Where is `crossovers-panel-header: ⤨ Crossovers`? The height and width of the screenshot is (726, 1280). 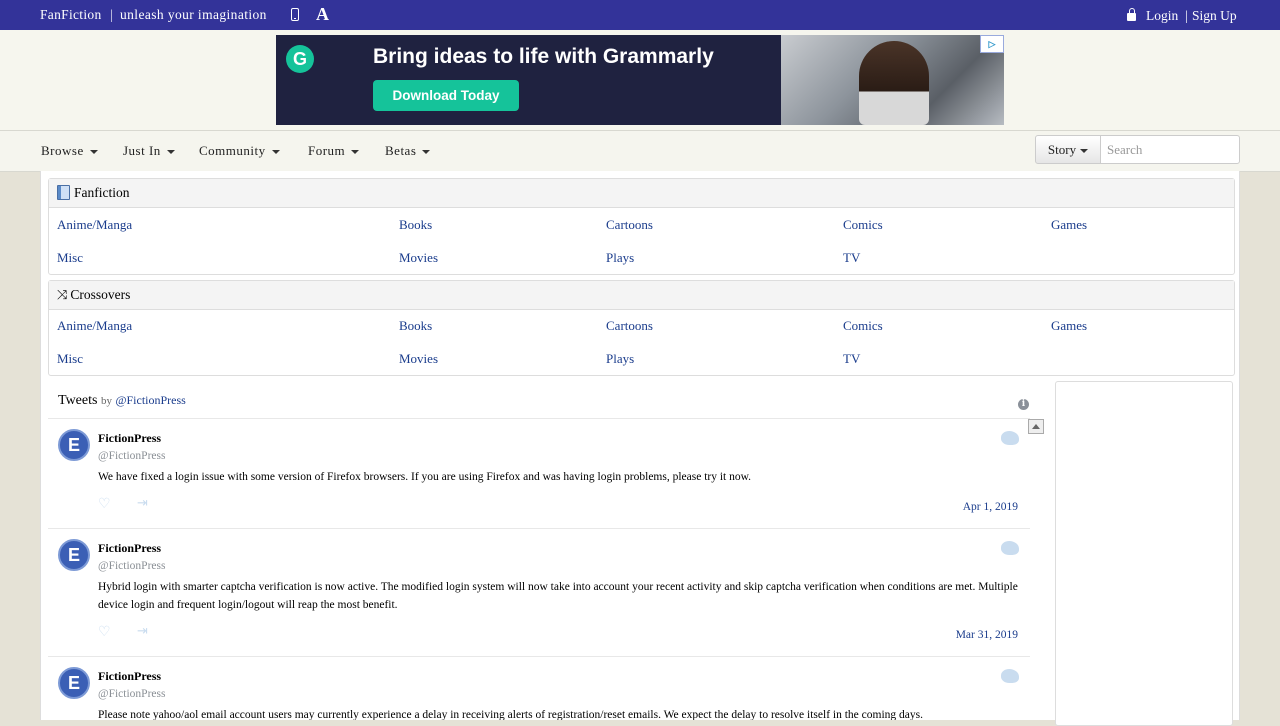
crossovers-panel-header: ⤨ Crossovers is located at coordinates (641, 295).